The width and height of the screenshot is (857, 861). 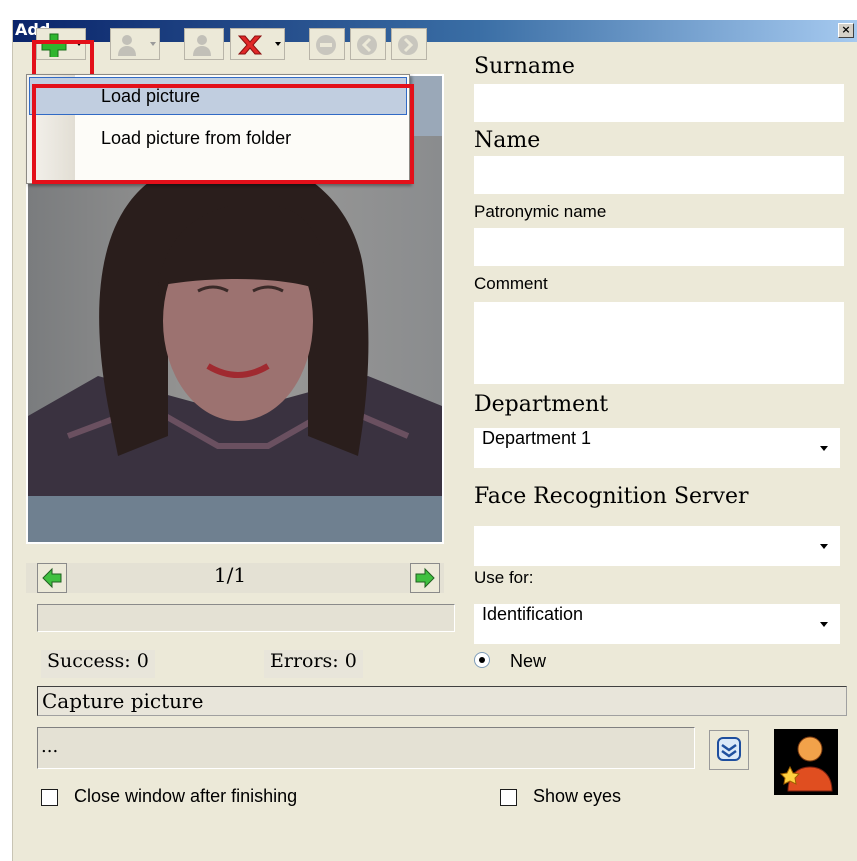 I want to click on minus-button, so click(x=327, y=44).